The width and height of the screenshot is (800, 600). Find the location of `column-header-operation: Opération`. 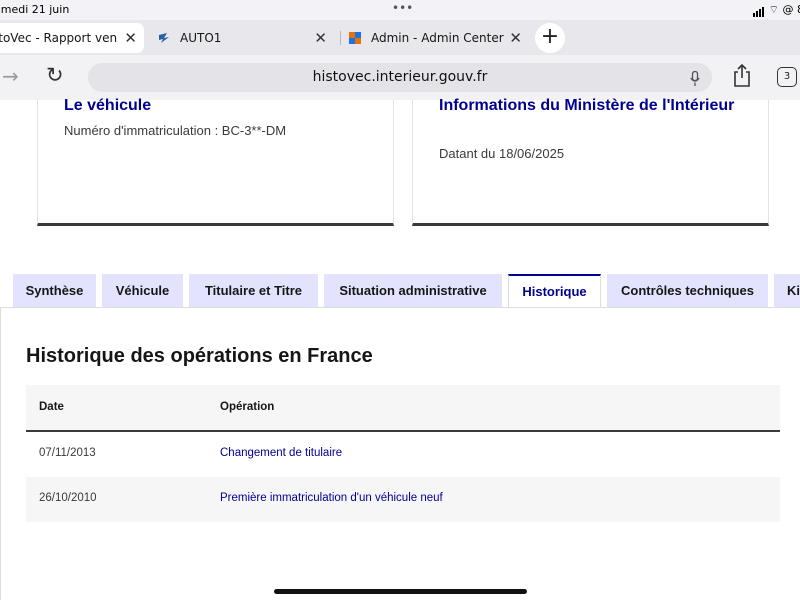

column-header-operation: Opération is located at coordinates (247, 407).